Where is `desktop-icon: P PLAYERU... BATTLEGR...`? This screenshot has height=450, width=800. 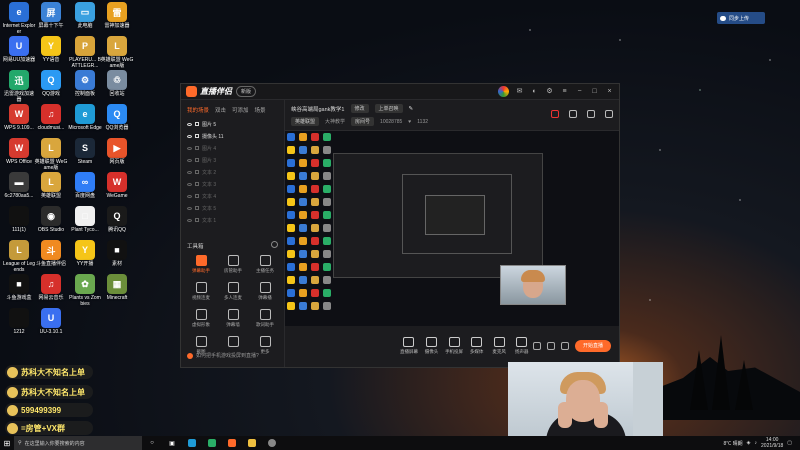
desktop-icon: P PLAYERU... BATTLEGR... is located at coordinates (85, 52).